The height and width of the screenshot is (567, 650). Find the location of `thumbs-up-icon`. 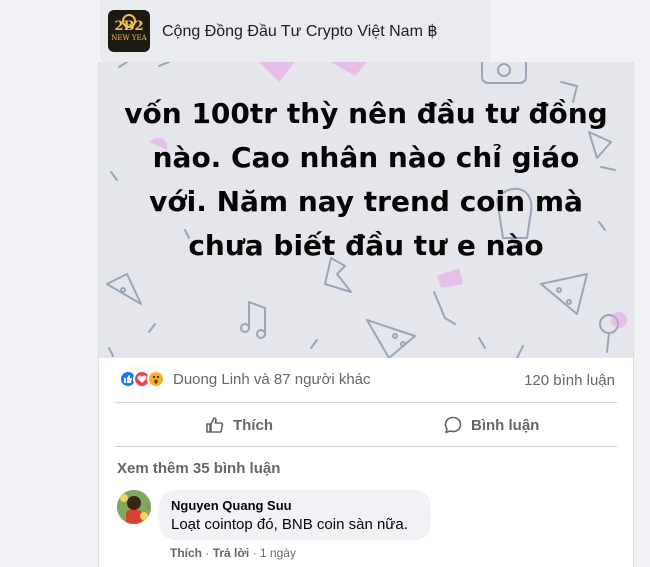

thumbs-up-icon is located at coordinates (215, 425).